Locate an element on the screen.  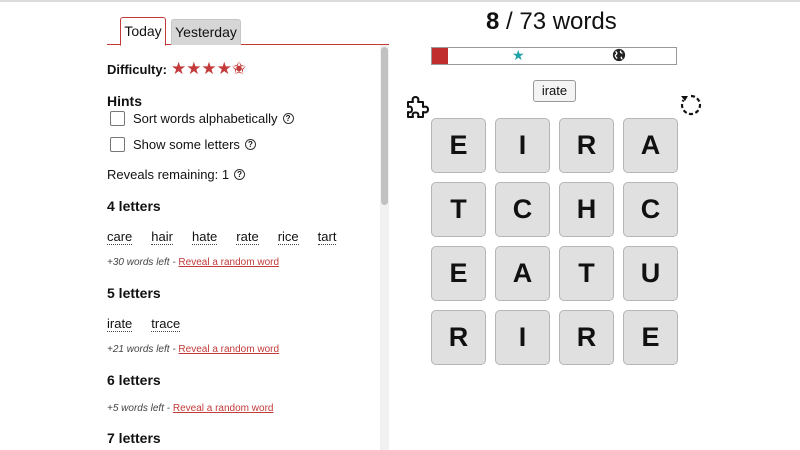
hints-heading: Hints is located at coordinates (124, 101).